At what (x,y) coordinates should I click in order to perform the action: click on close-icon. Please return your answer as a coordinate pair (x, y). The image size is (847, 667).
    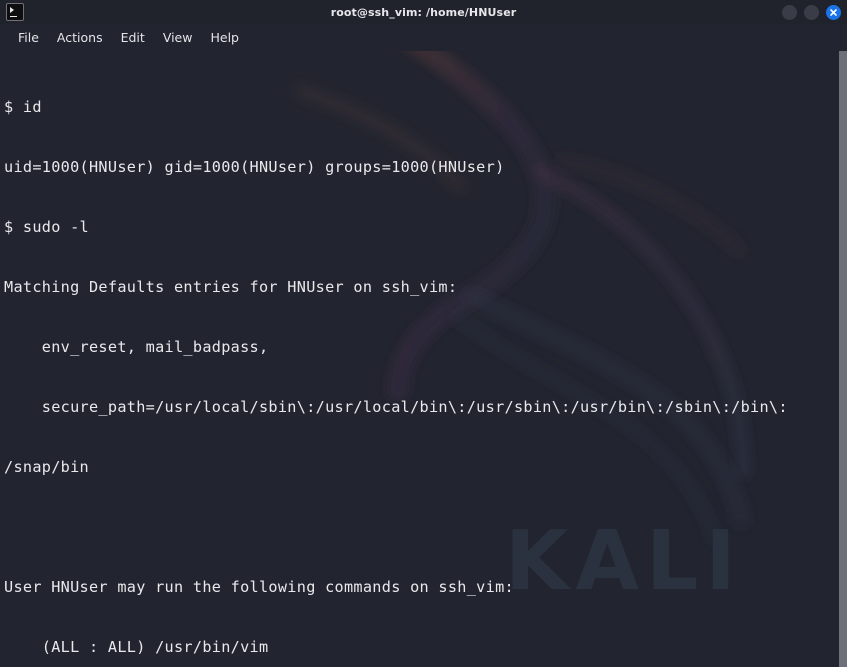
    Looking at the image, I should click on (833, 12).